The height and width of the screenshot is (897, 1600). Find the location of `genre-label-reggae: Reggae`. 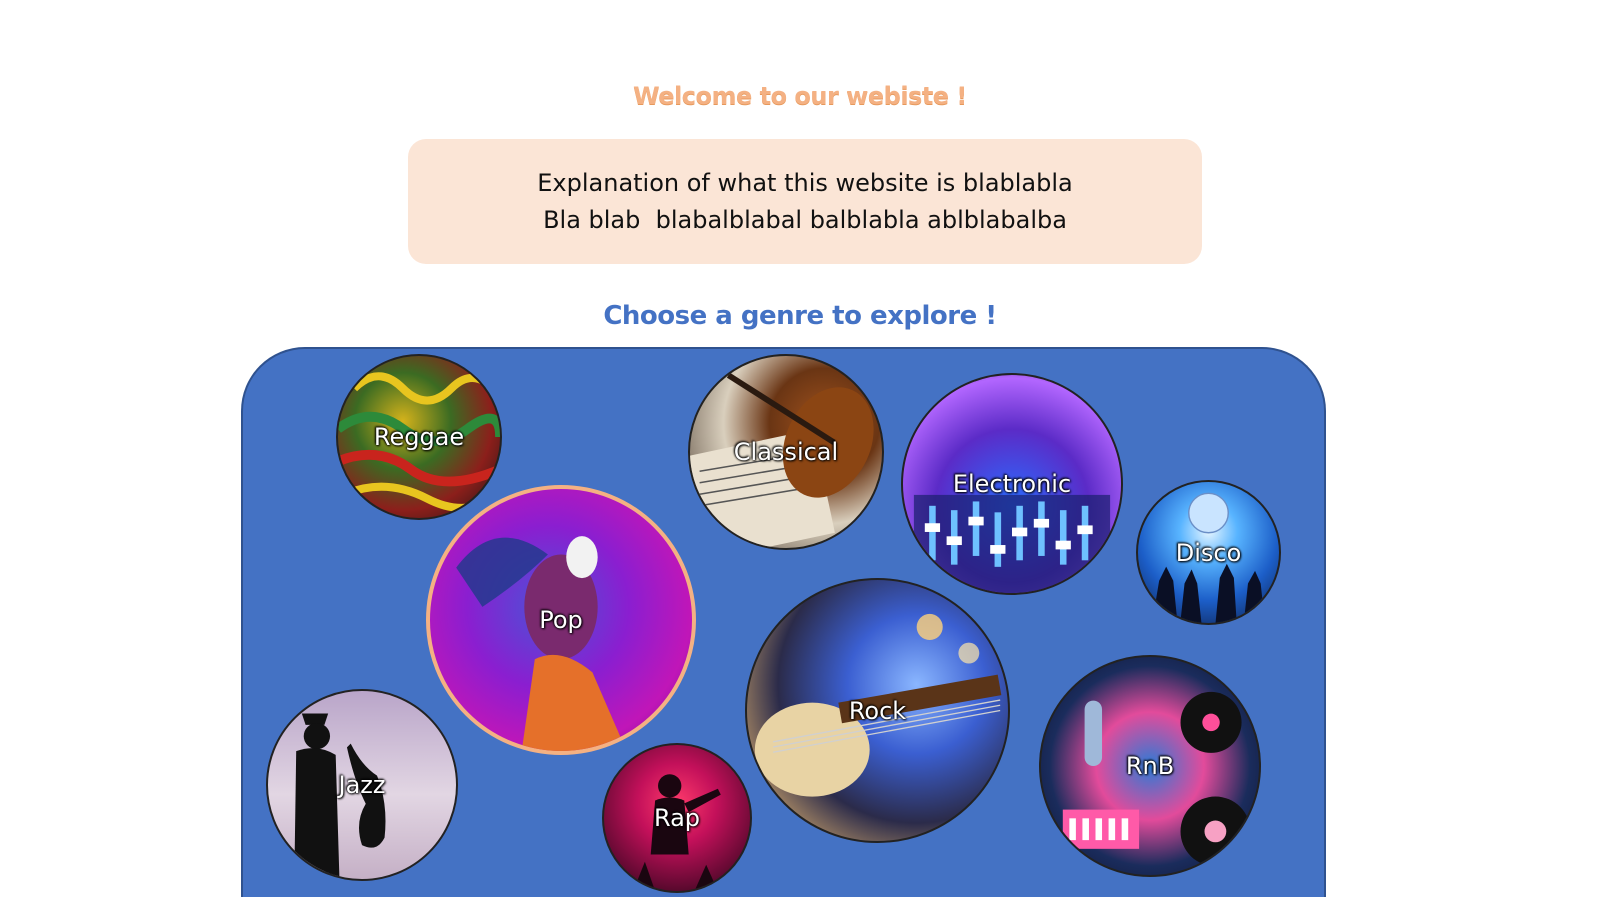

genre-label-reggae: Reggae is located at coordinates (419, 437).